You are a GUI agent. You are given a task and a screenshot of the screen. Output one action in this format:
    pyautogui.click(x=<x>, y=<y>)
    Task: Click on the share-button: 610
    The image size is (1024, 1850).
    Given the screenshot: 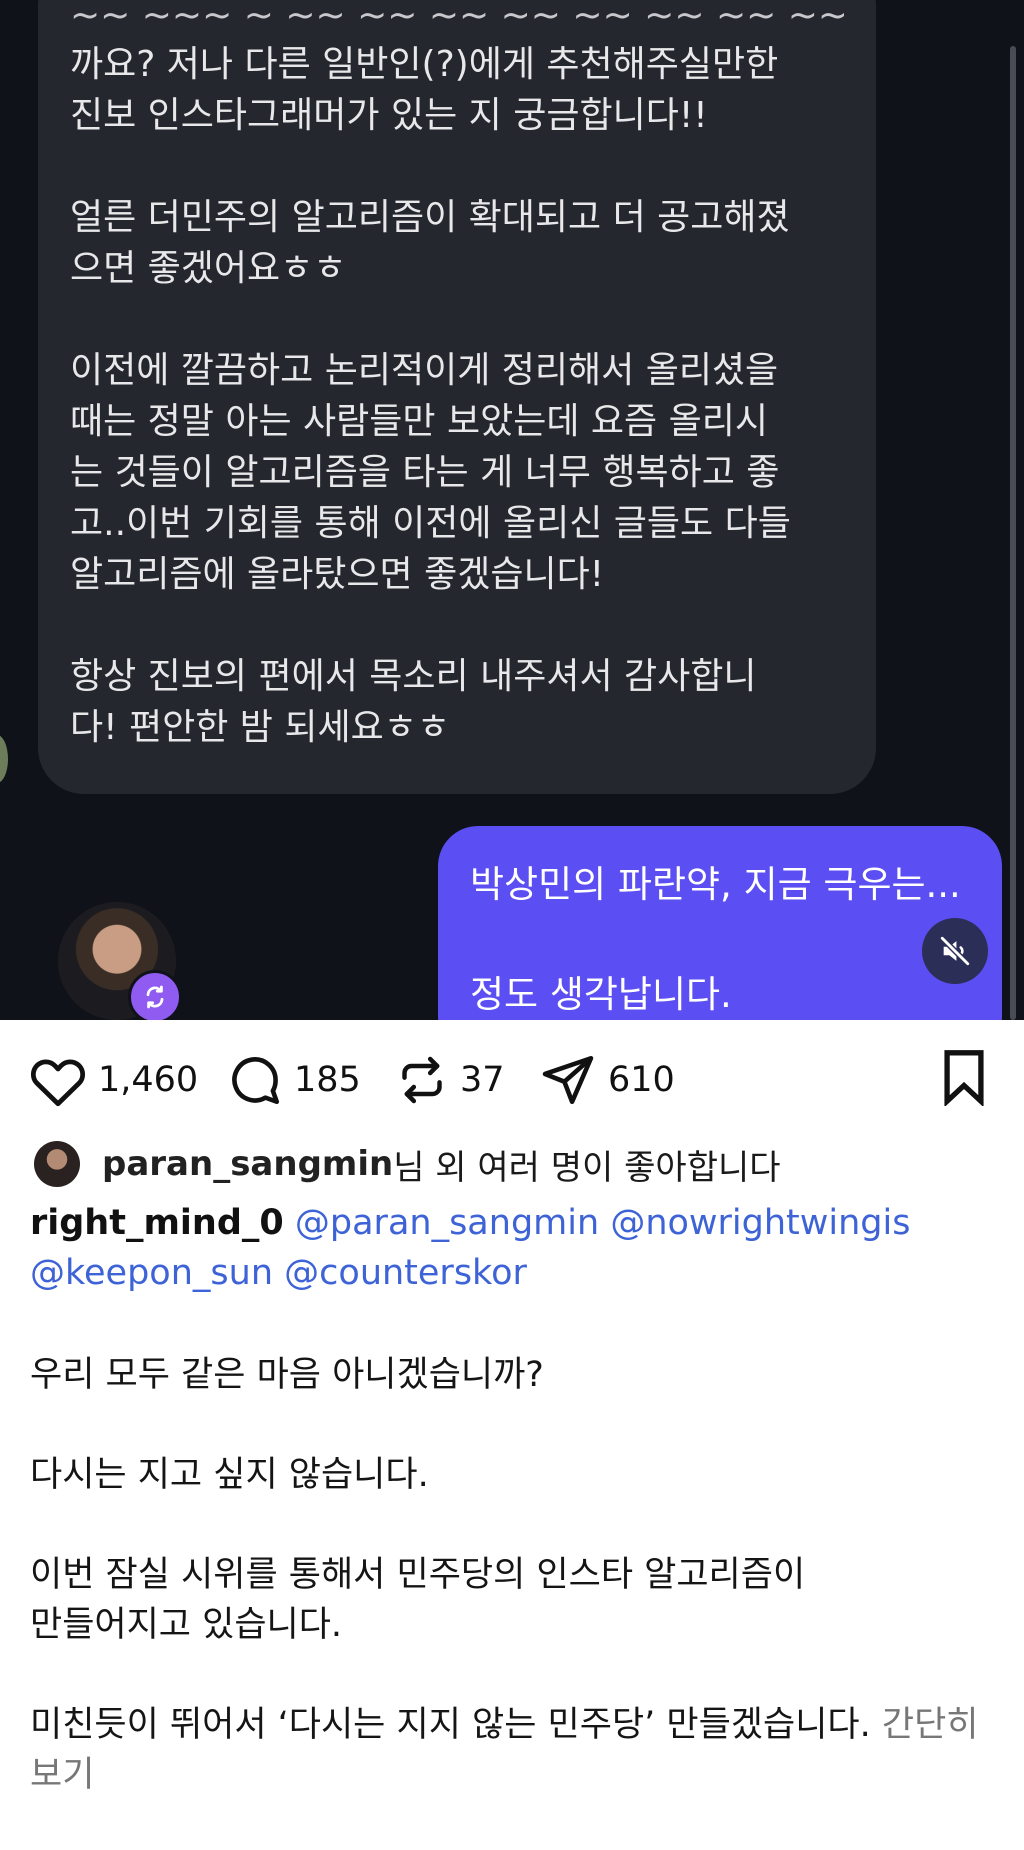 What is the action you would take?
    pyautogui.click(x=606, y=1080)
    